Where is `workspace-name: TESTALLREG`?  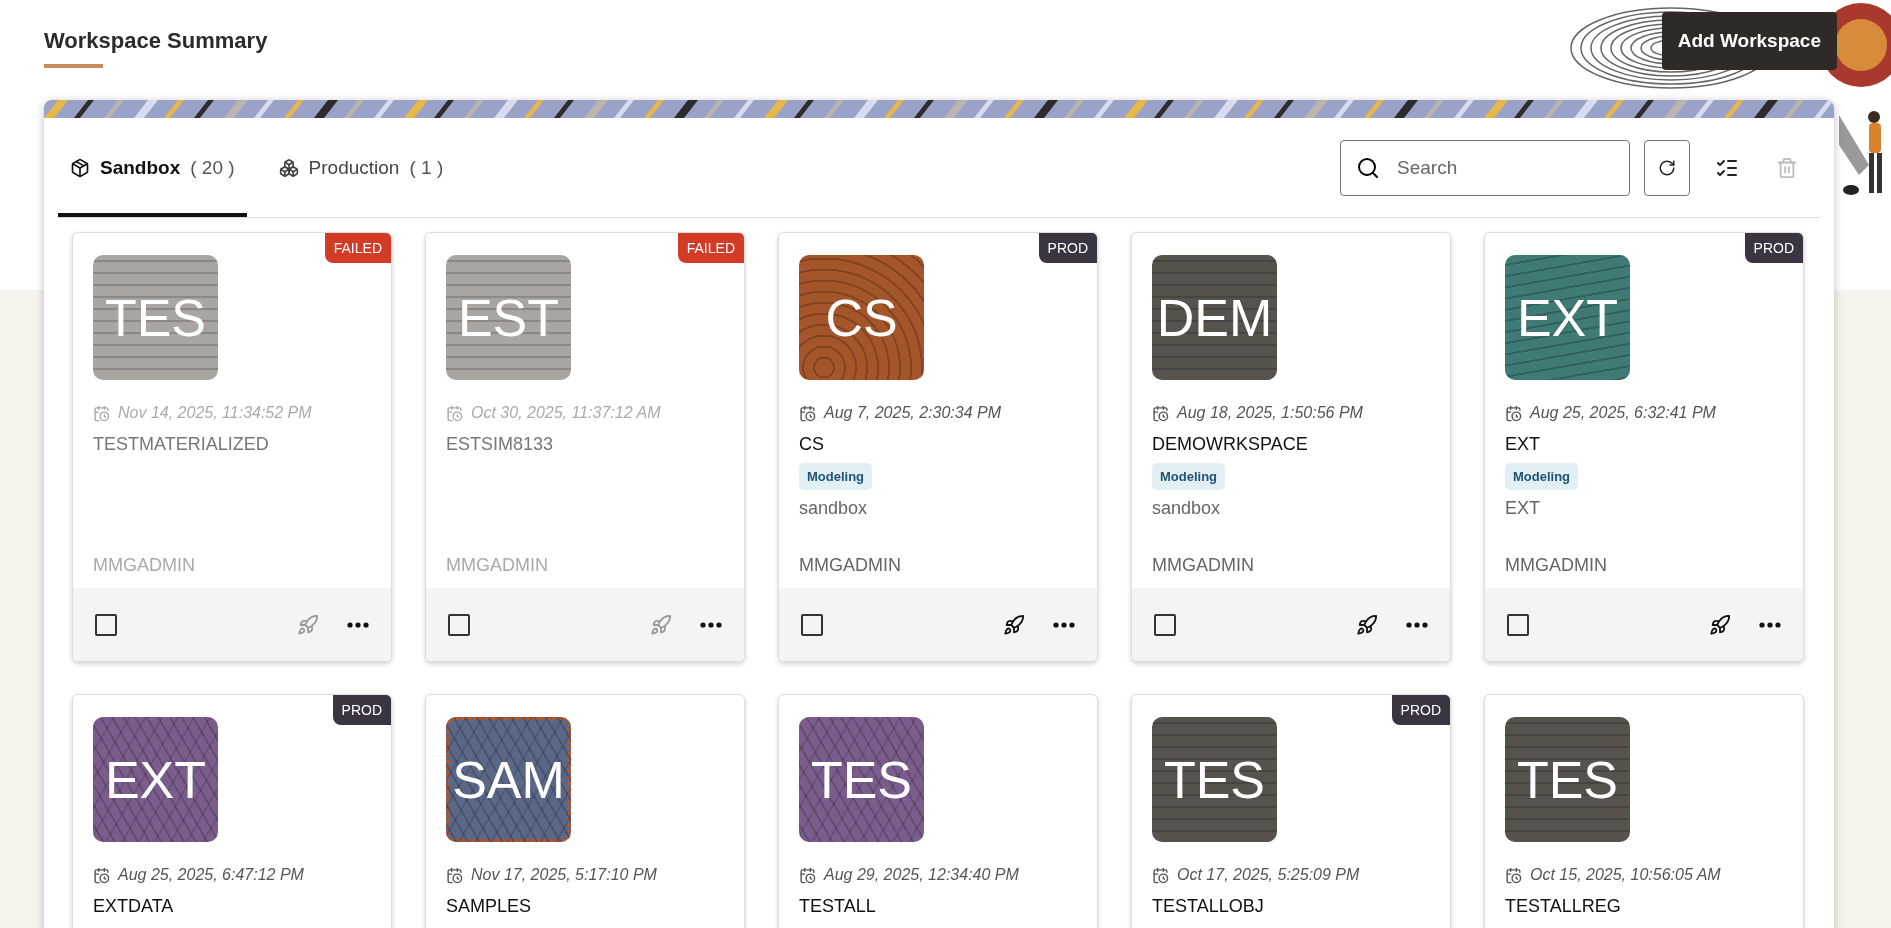 workspace-name: TESTALLREG is located at coordinates (1563, 906).